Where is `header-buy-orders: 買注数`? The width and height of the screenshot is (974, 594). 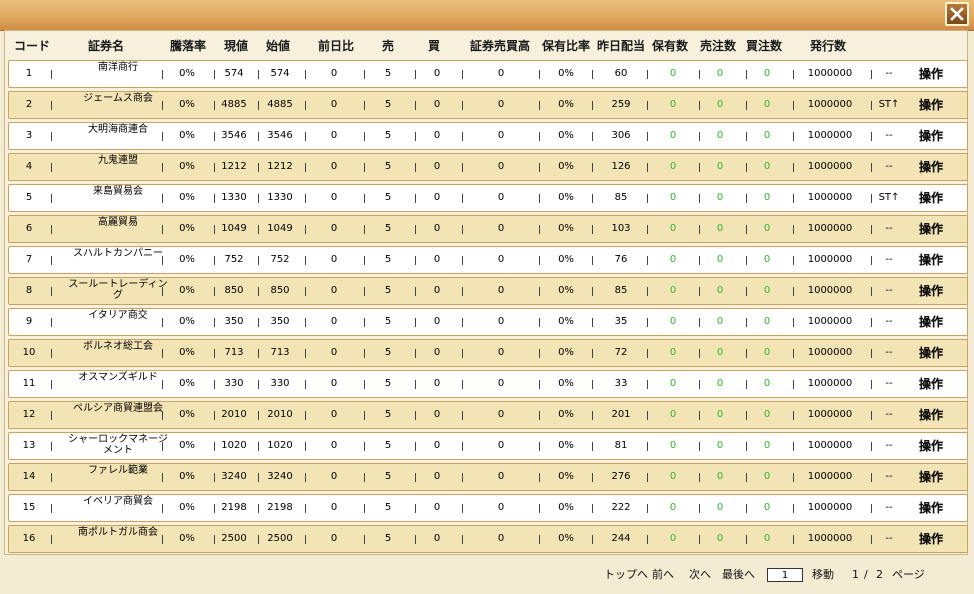
header-buy-orders: 買注数 is located at coordinates (764, 46).